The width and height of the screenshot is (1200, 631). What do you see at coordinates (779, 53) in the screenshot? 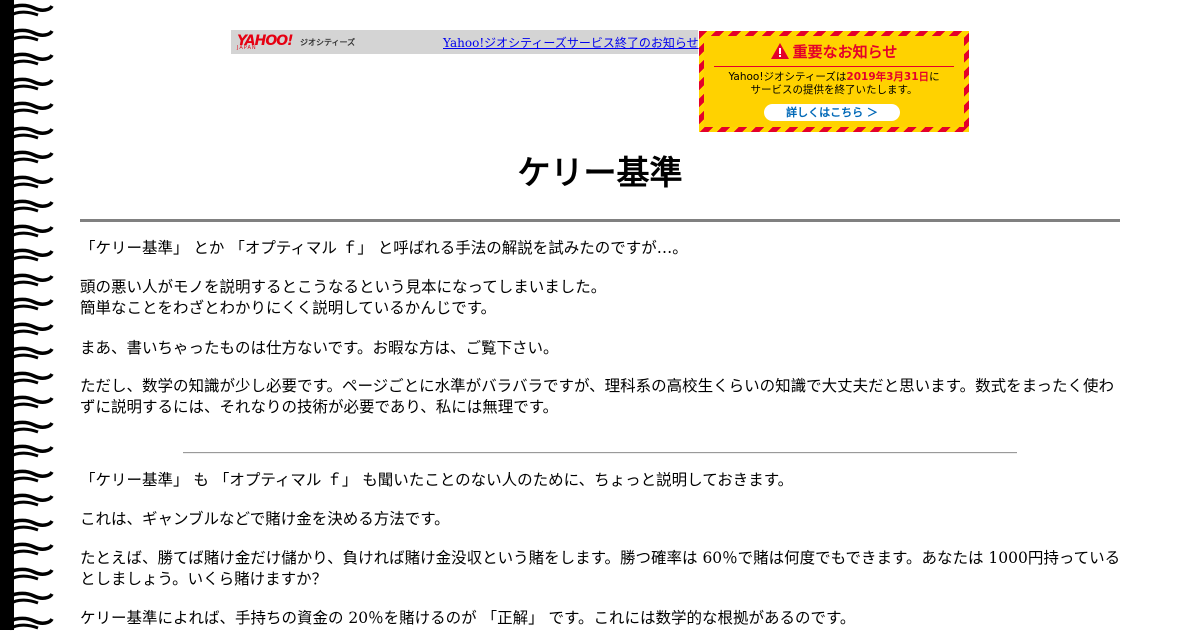
I see `warning-icon` at bounding box center [779, 53].